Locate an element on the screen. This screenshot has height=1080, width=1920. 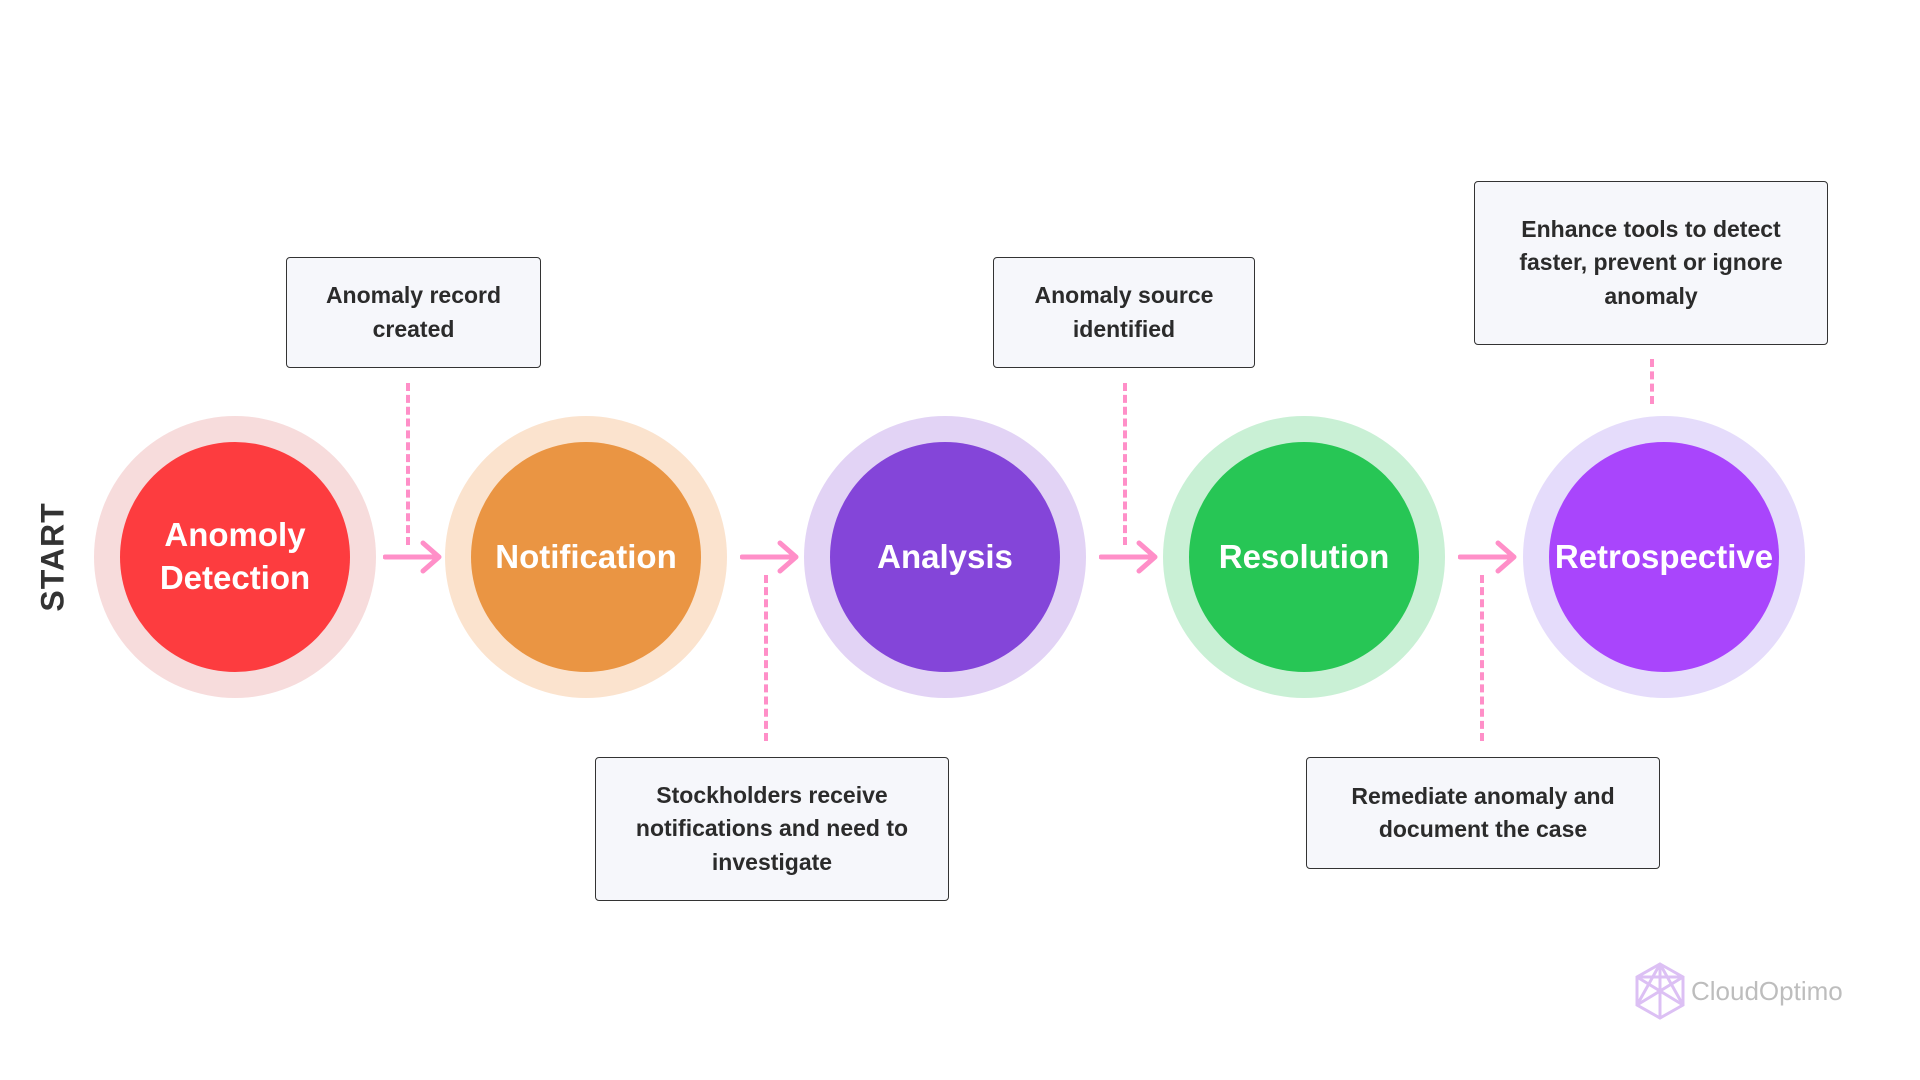
stage-analysis: Analysis is located at coordinates (945, 557).